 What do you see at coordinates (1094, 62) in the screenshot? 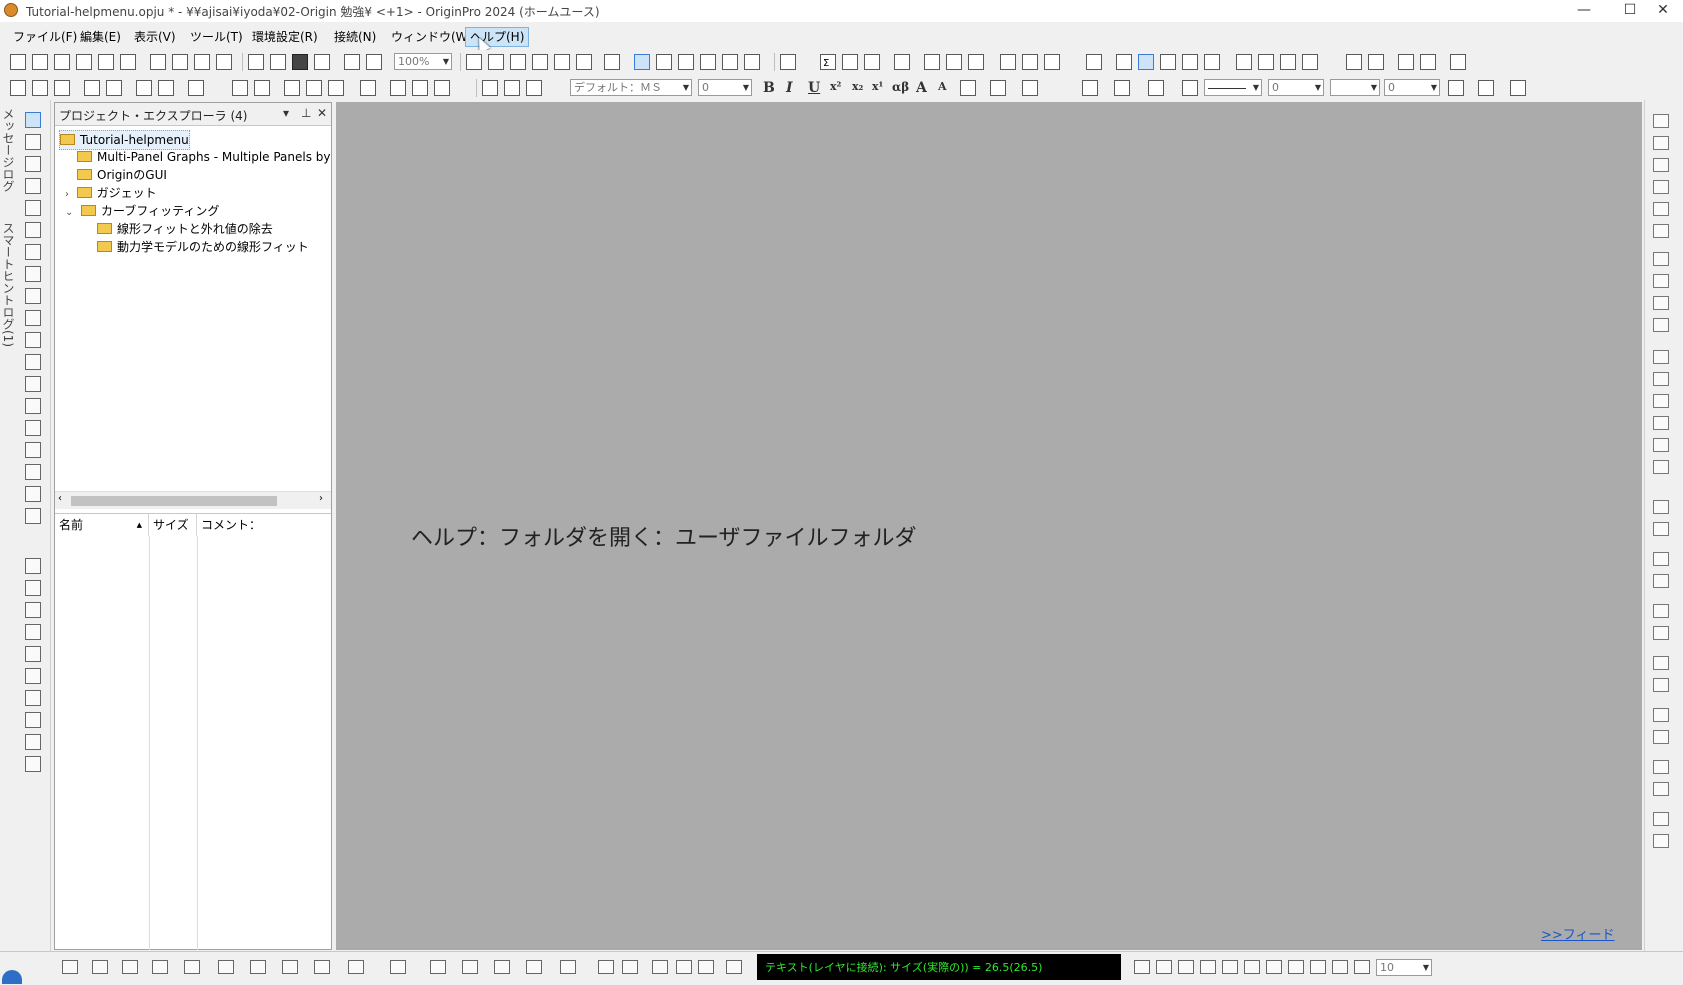
I see `set-xy-icon` at bounding box center [1094, 62].